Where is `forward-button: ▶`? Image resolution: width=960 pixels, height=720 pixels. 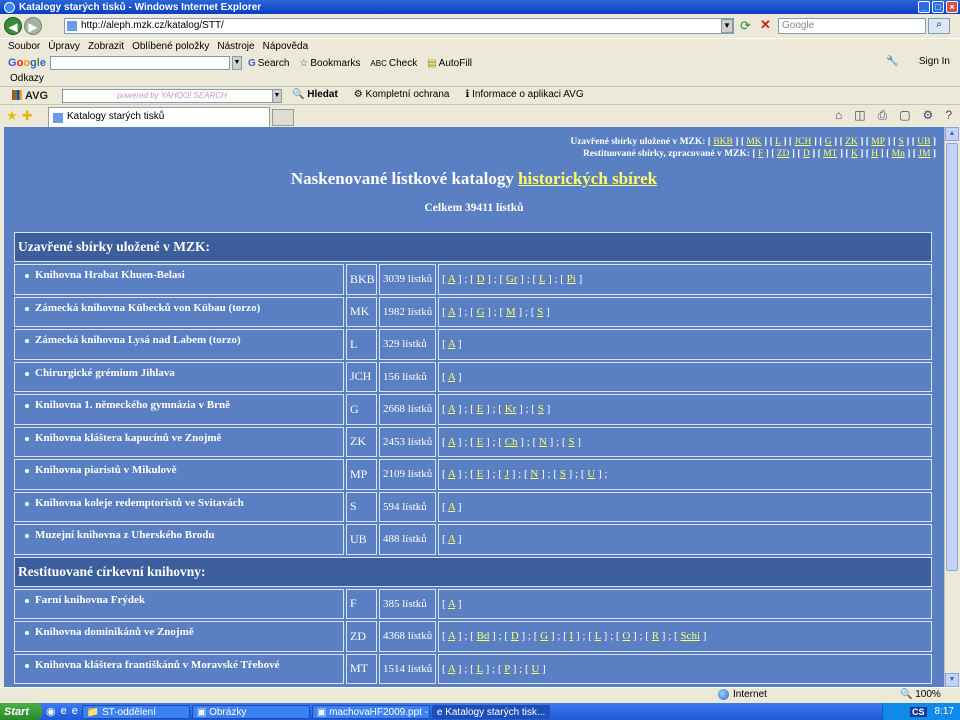 forward-button: ▶ is located at coordinates (33, 26).